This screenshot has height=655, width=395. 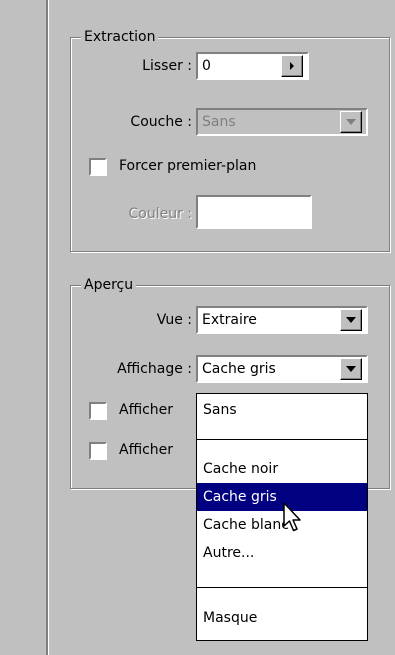 I want to click on smooth-input: 0, so click(x=252, y=66).